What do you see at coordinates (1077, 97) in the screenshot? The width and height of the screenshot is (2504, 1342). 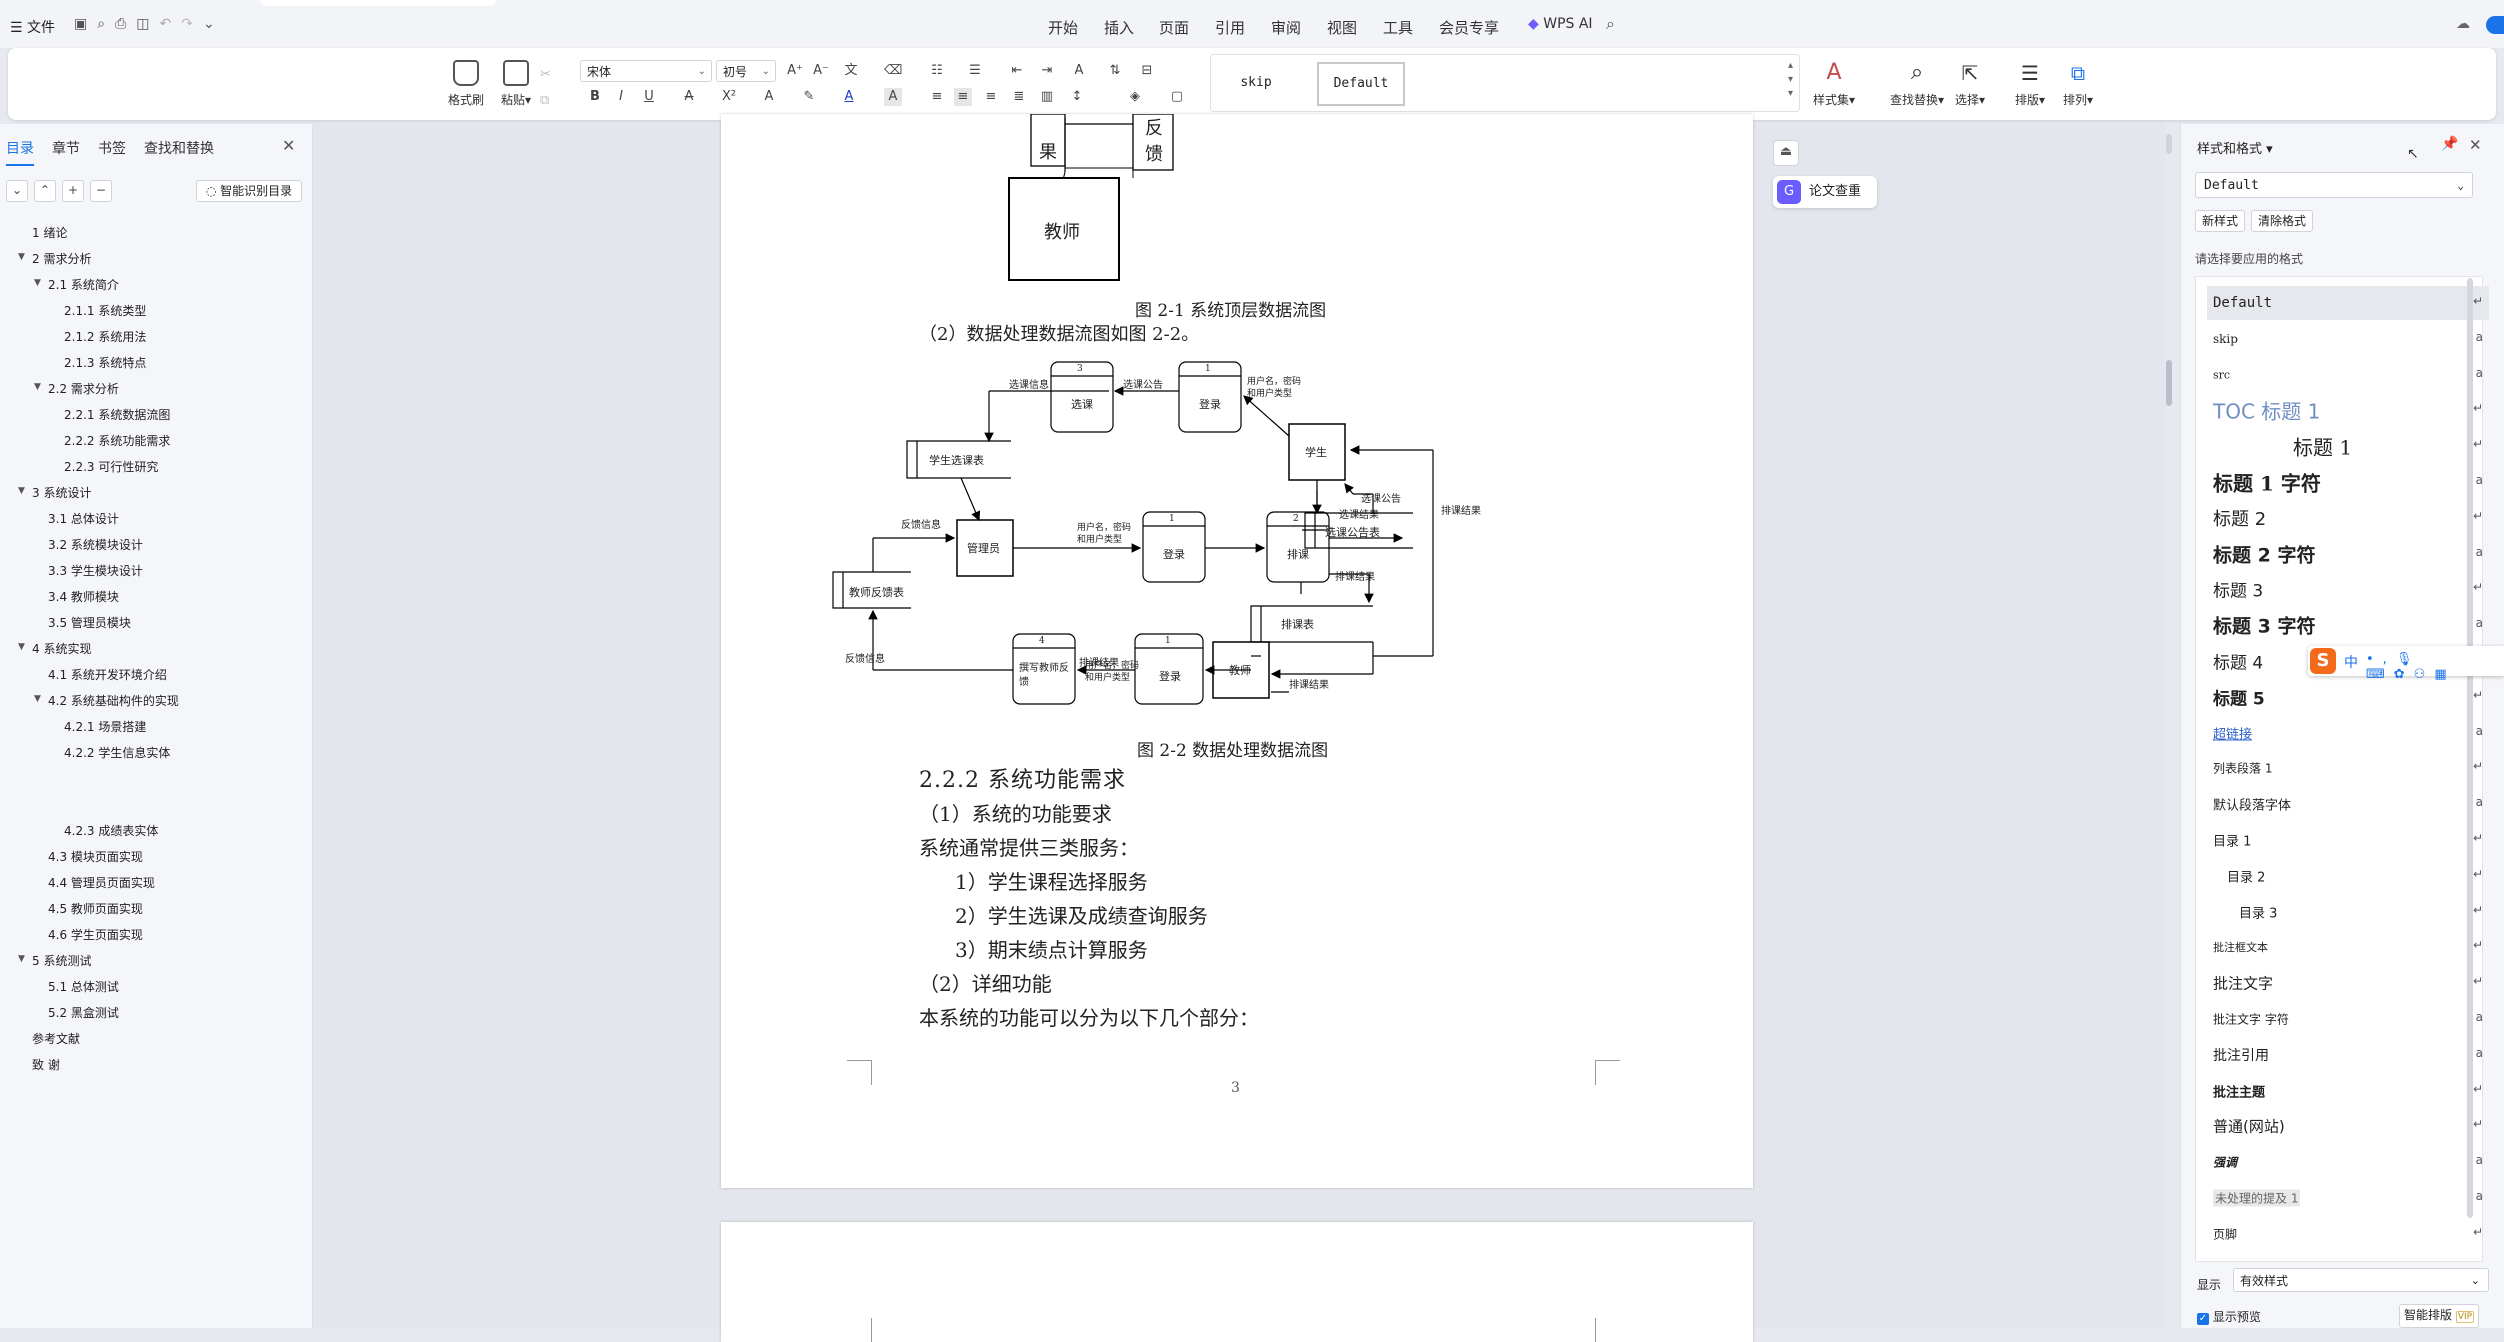 I see `line-spacing-icon: ↕` at bounding box center [1077, 97].